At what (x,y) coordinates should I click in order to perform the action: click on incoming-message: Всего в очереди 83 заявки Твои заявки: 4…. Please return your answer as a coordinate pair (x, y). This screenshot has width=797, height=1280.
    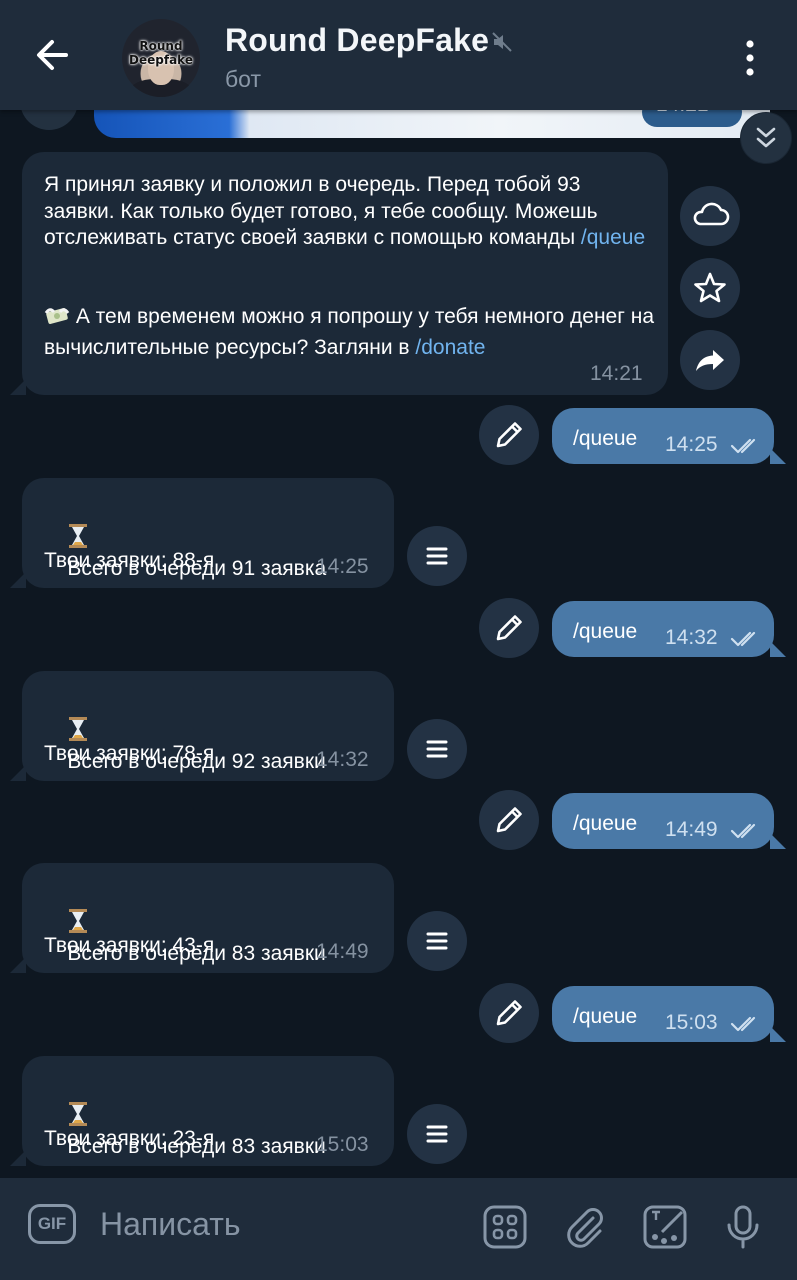
    Looking at the image, I should click on (208, 918).